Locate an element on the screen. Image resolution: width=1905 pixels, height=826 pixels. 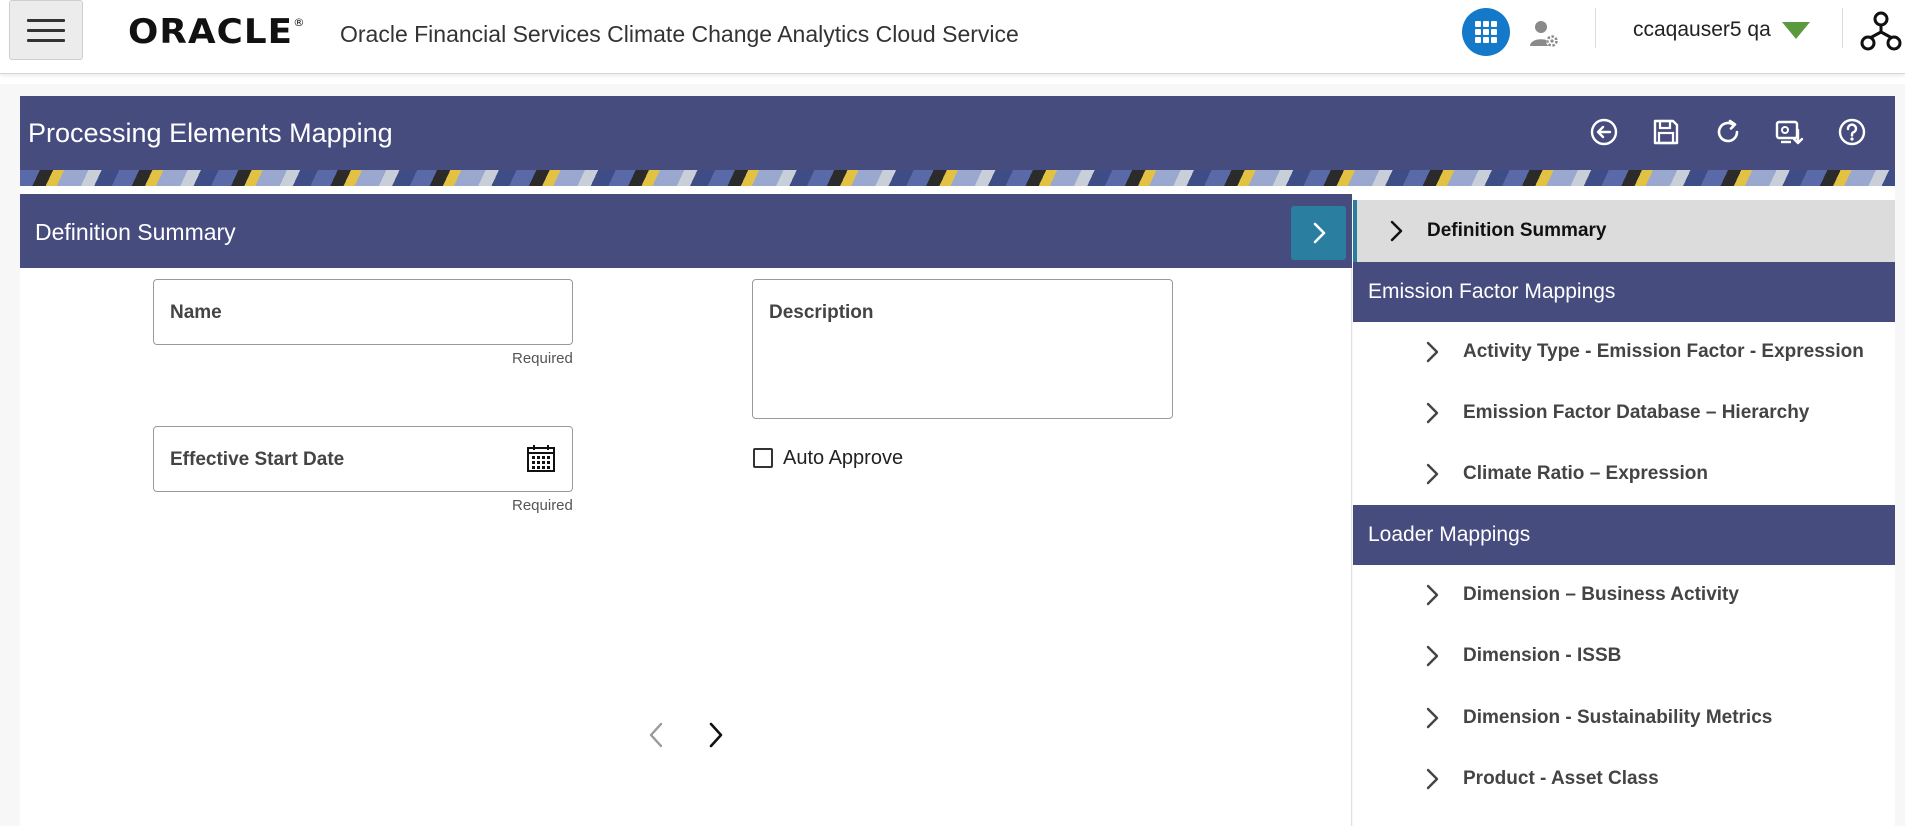
help-icon is located at coordinates (1852, 132).